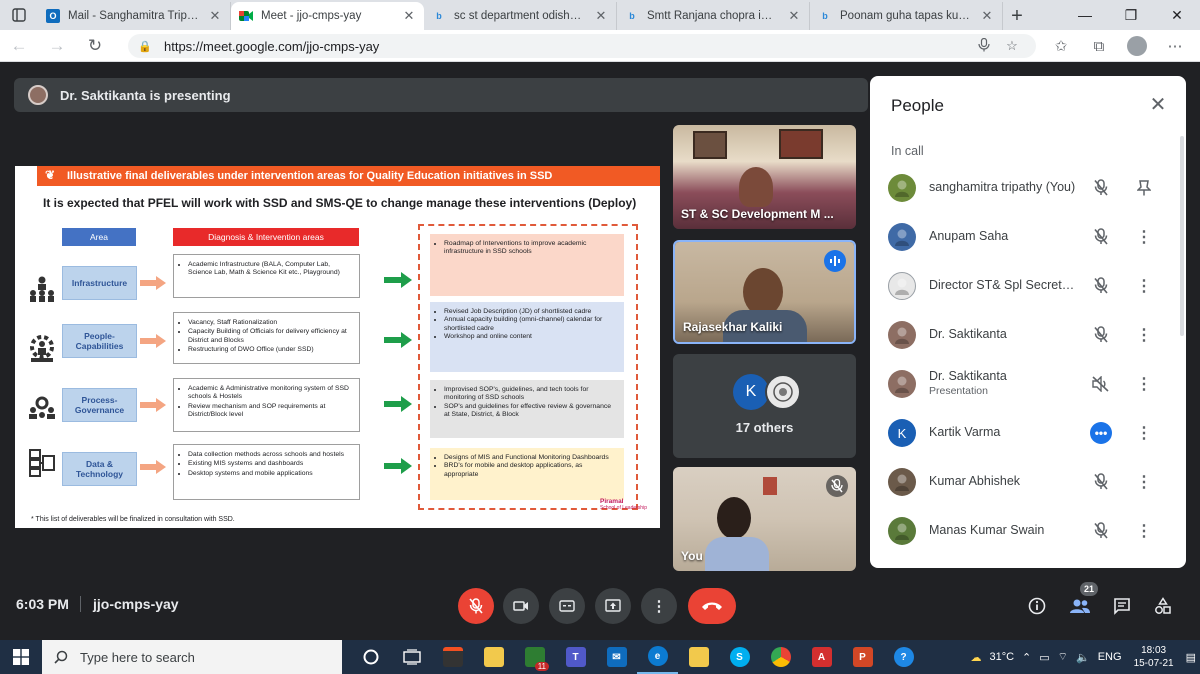 Image resolution: width=1200 pixels, height=674 pixels. Describe the element at coordinates (1163, 606) in the screenshot. I see `activities-button` at that location.